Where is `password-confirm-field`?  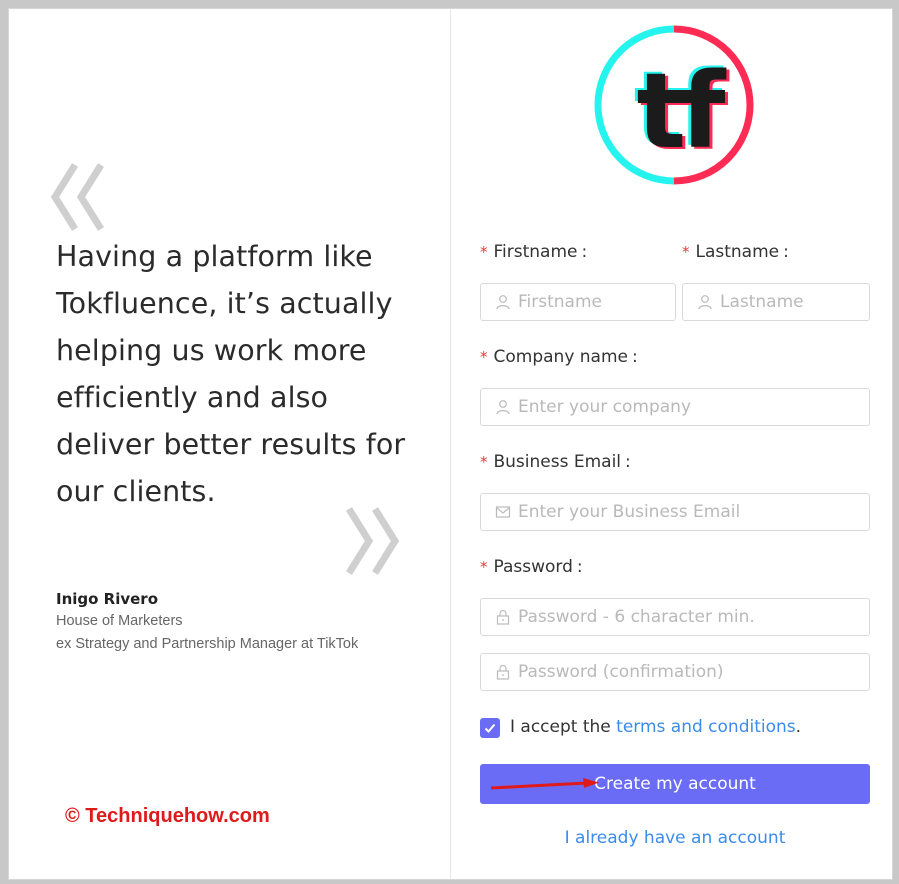 password-confirm-field is located at coordinates (675, 672).